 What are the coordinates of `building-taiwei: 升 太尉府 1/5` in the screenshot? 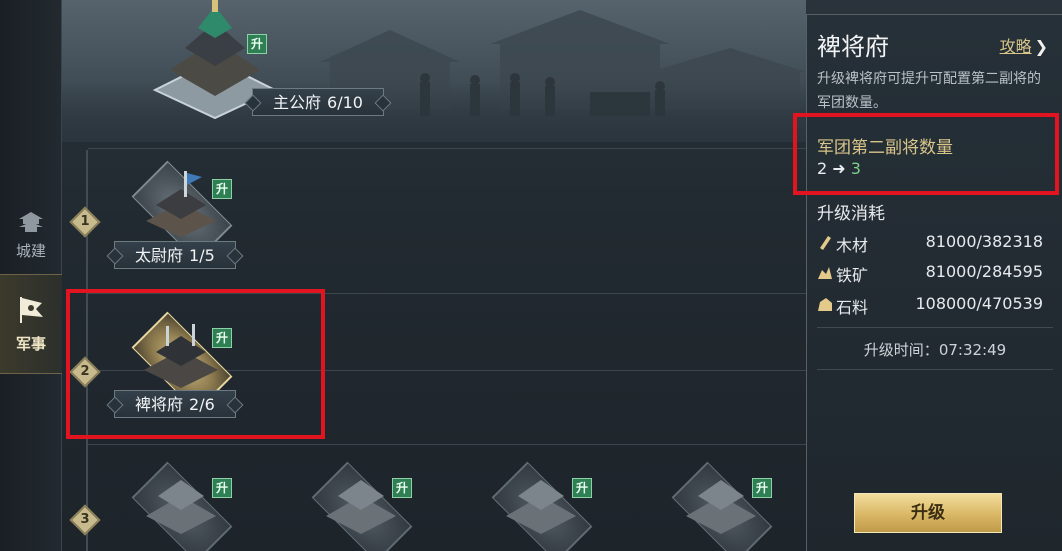 It's located at (181, 215).